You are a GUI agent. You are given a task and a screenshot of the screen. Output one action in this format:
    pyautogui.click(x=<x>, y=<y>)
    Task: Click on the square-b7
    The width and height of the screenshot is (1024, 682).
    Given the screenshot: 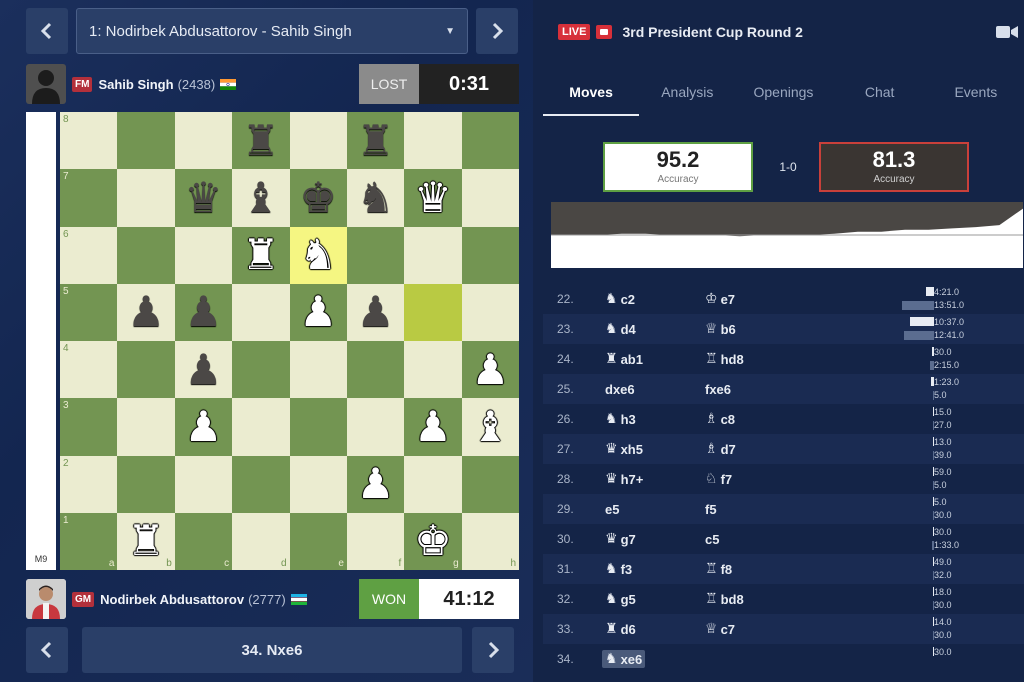 What is the action you would take?
    pyautogui.click(x=146, y=198)
    